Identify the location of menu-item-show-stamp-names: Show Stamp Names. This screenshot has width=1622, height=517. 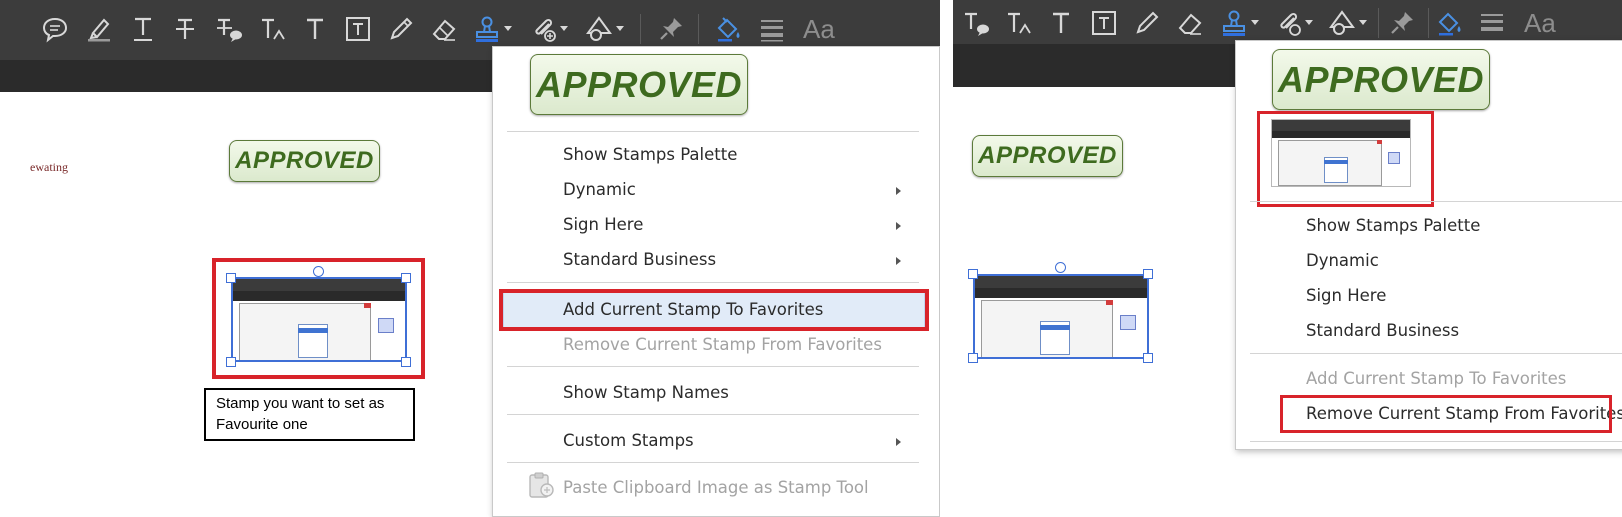
(646, 393).